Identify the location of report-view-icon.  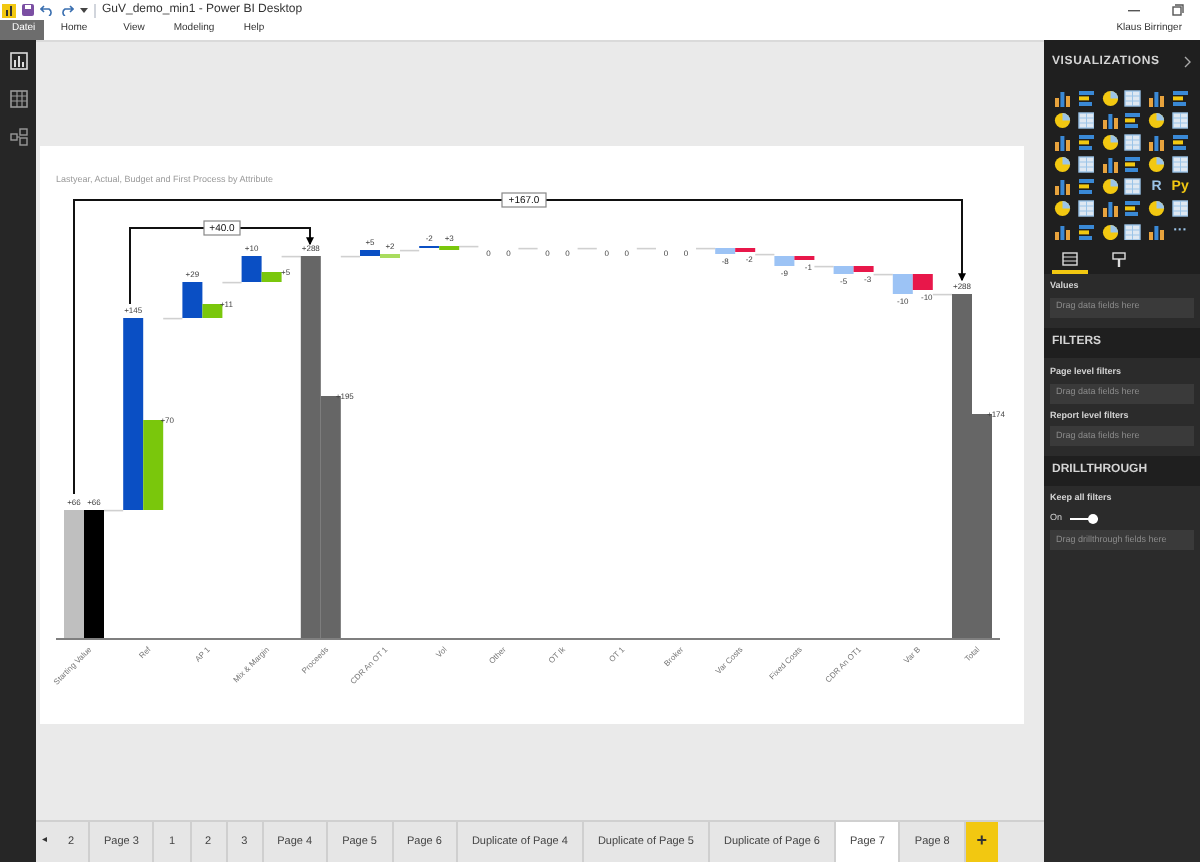
(18, 61).